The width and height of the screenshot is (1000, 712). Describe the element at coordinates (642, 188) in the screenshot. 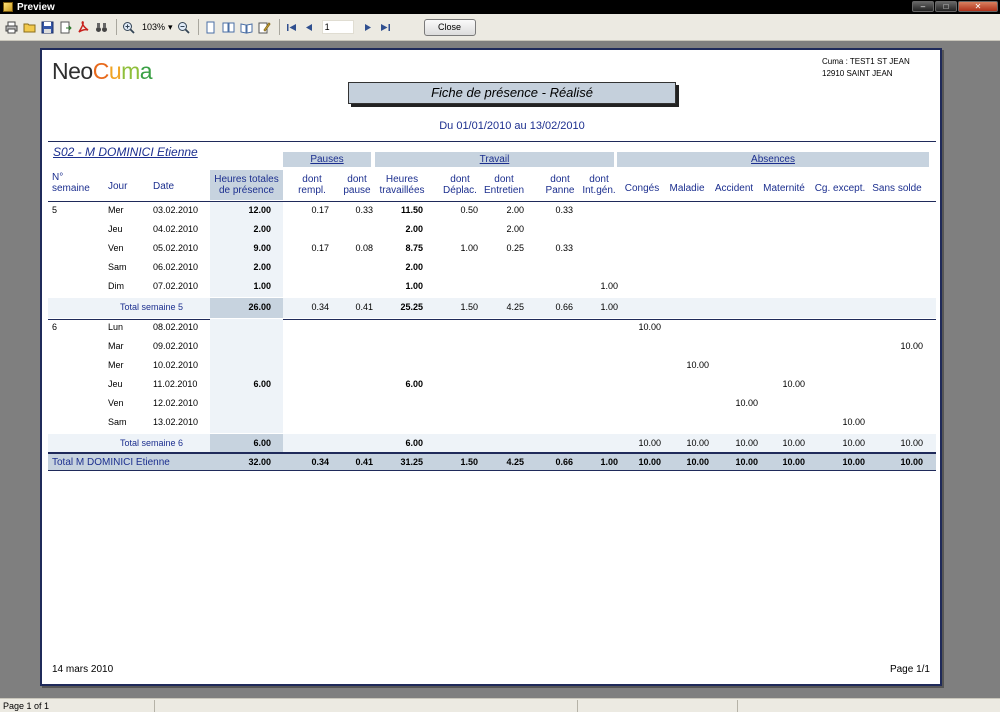

I see `col-header-conges: Congés` at that location.